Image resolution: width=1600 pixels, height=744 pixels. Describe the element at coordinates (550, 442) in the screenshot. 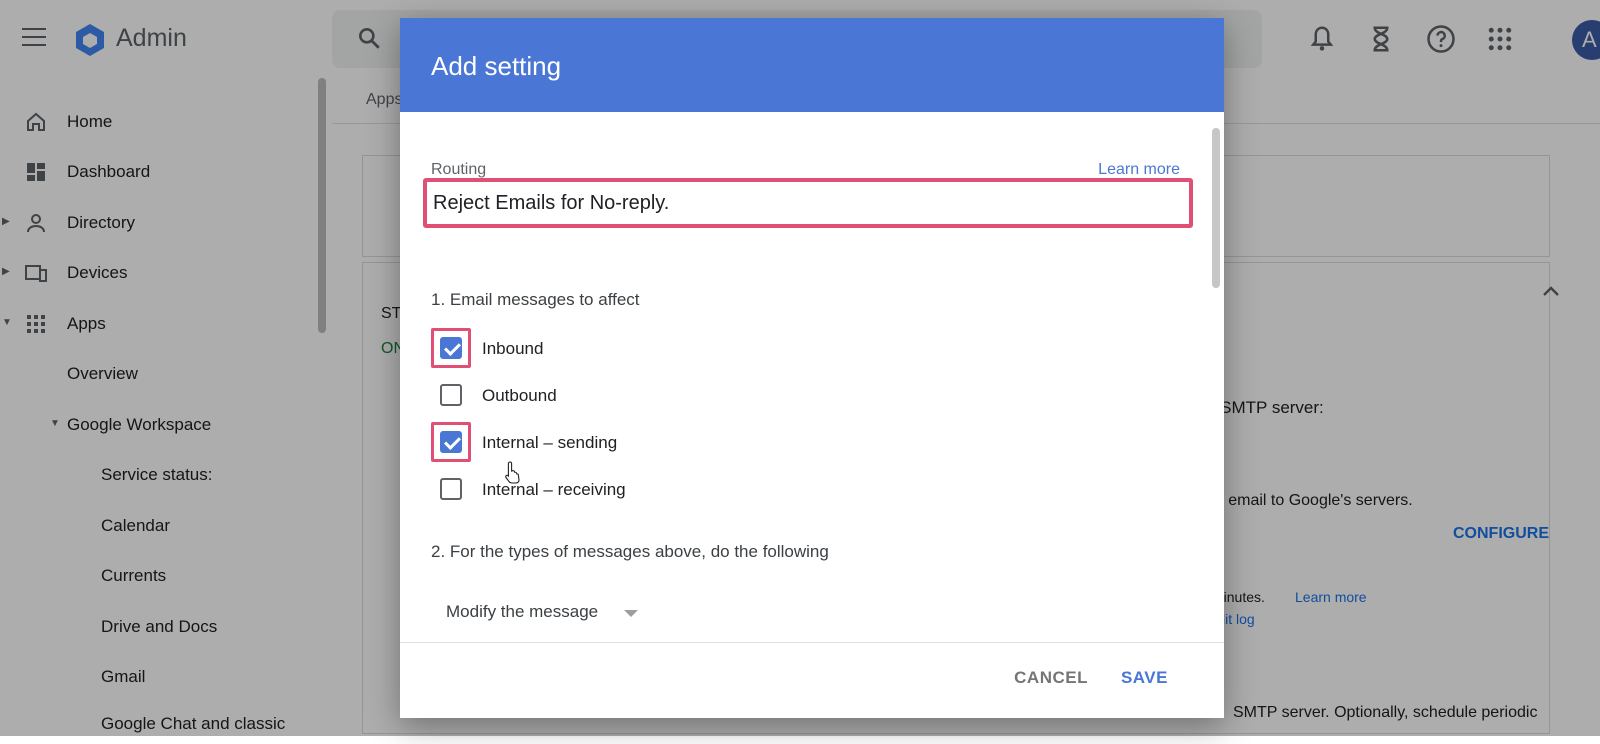

I see `checkbox-label: Internal – sending` at that location.